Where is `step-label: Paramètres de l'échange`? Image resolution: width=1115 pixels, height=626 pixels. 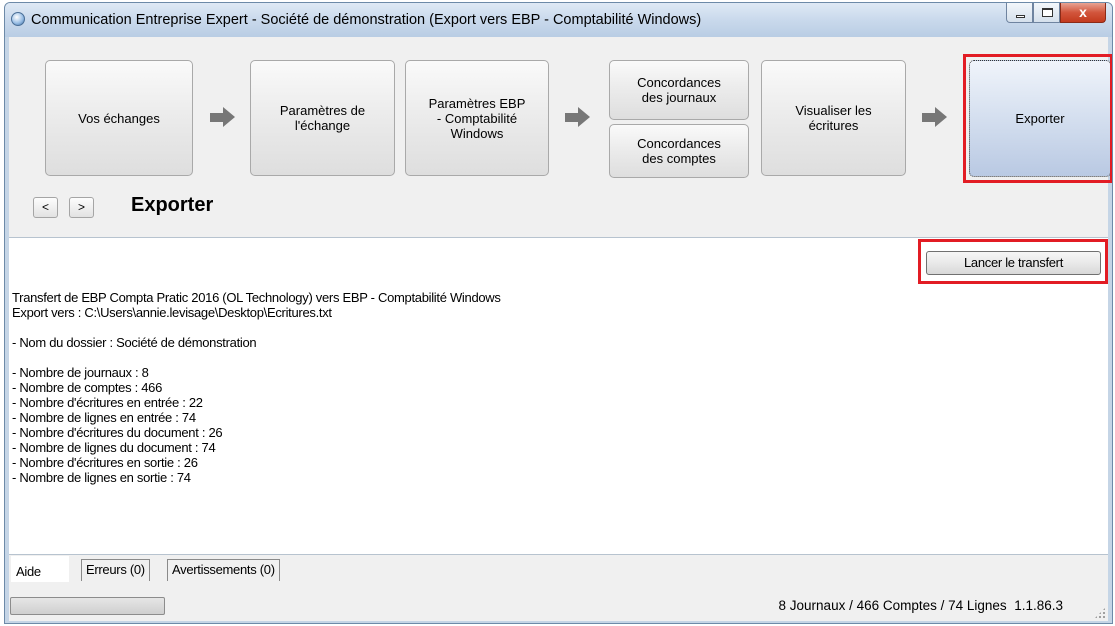
step-label: Paramètres de l'échange is located at coordinates (322, 118).